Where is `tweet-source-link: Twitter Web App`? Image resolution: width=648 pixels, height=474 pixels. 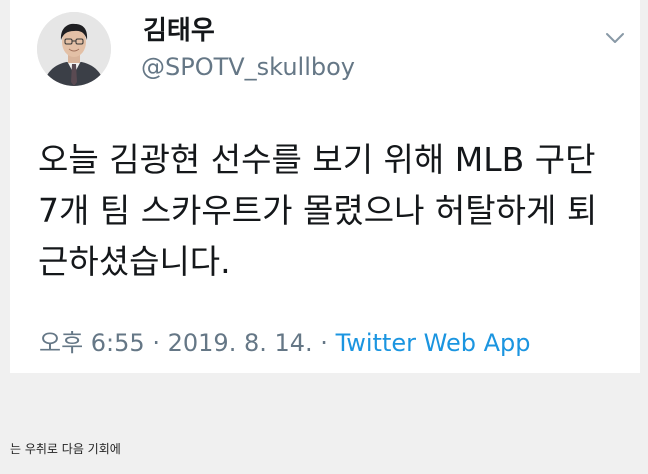
tweet-source-link: Twitter Web App is located at coordinates (433, 343).